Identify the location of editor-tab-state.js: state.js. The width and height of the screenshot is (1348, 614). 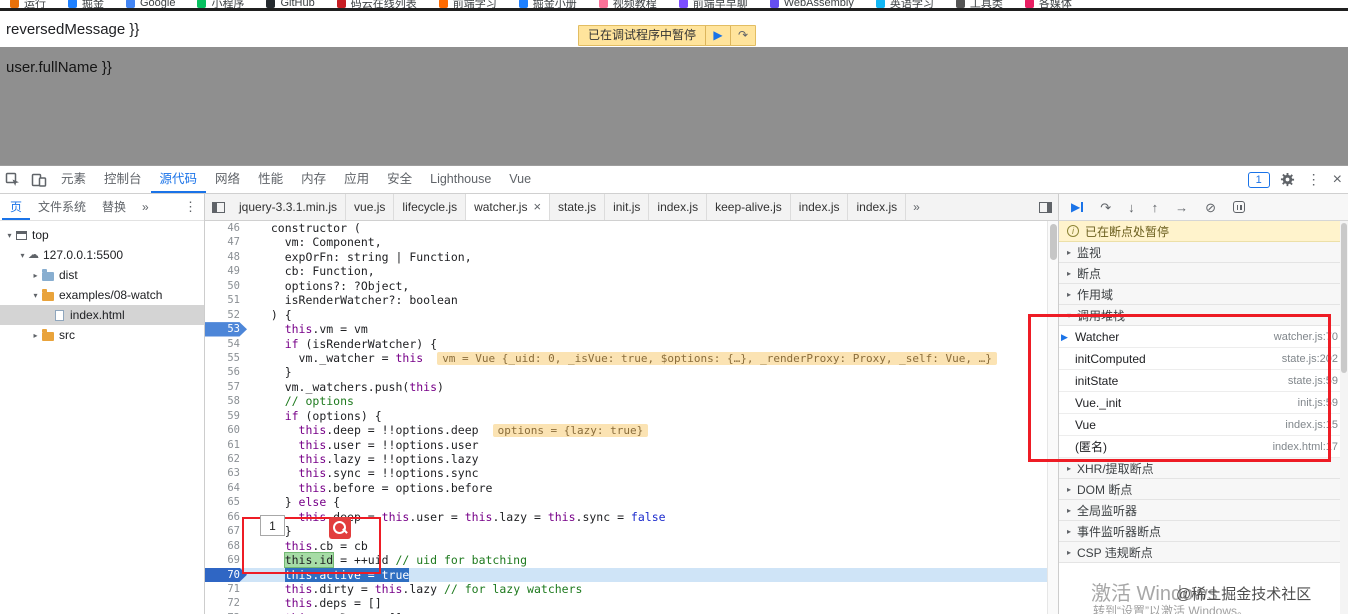
(578, 207).